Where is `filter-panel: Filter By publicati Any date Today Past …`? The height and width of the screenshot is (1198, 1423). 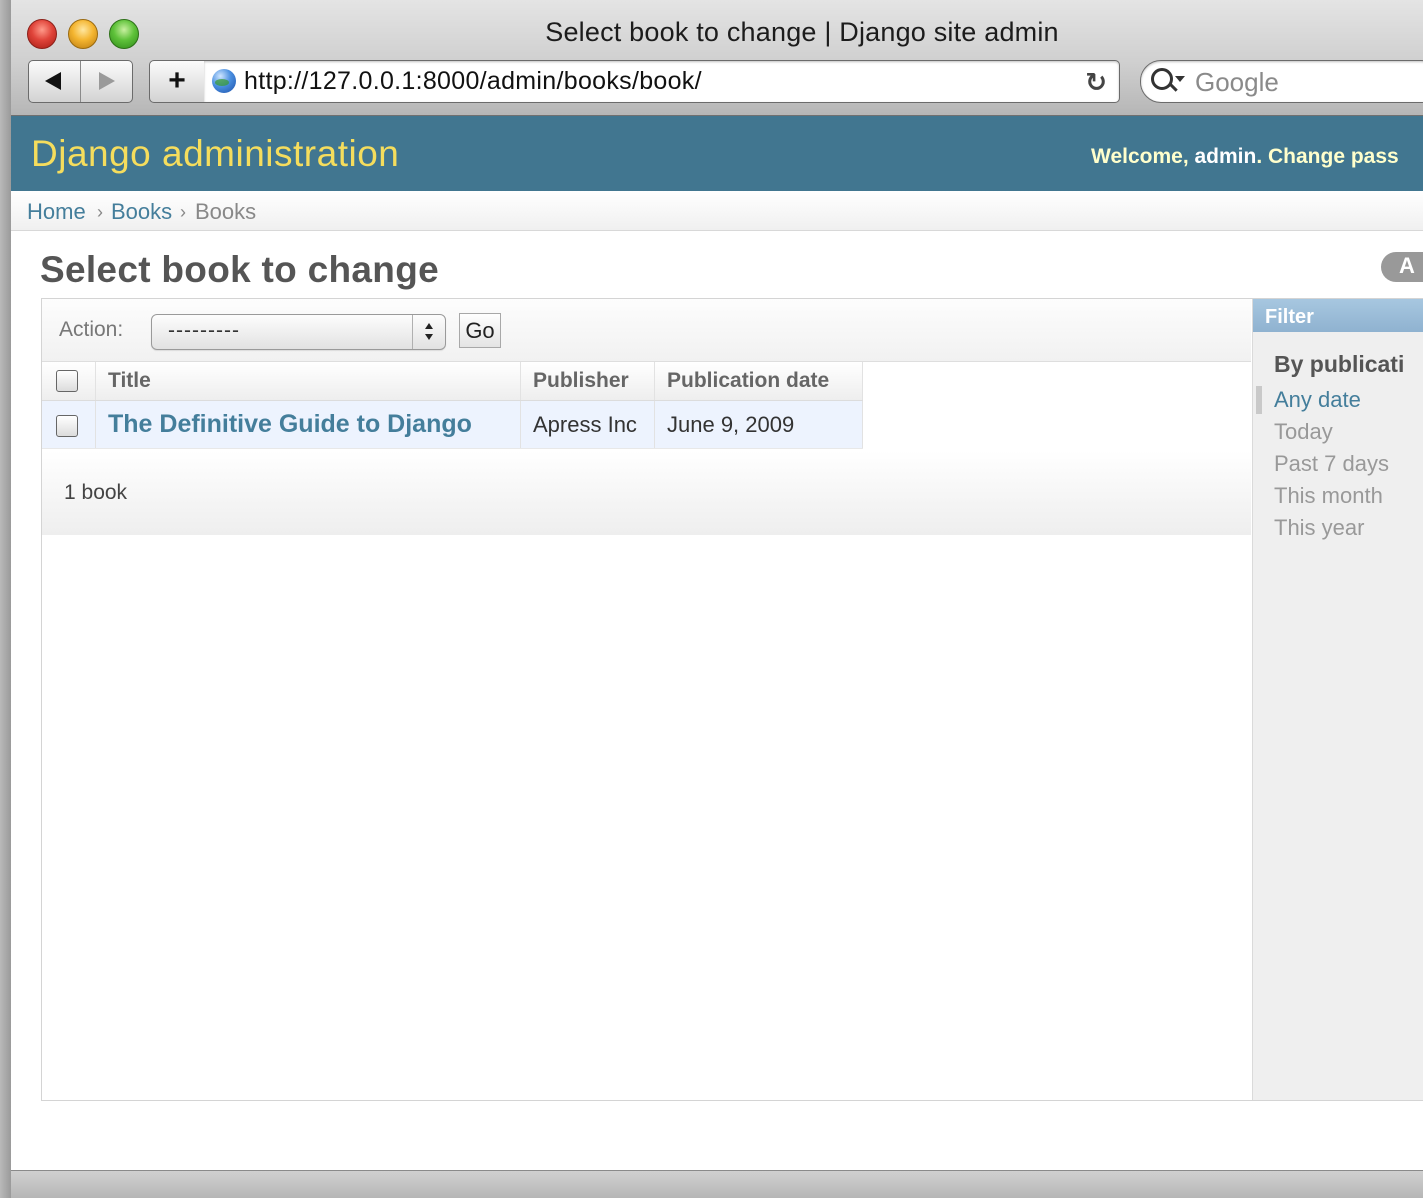 filter-panel: Filter By publicati Any date Today Past … is located at coordinates (1337, 699).